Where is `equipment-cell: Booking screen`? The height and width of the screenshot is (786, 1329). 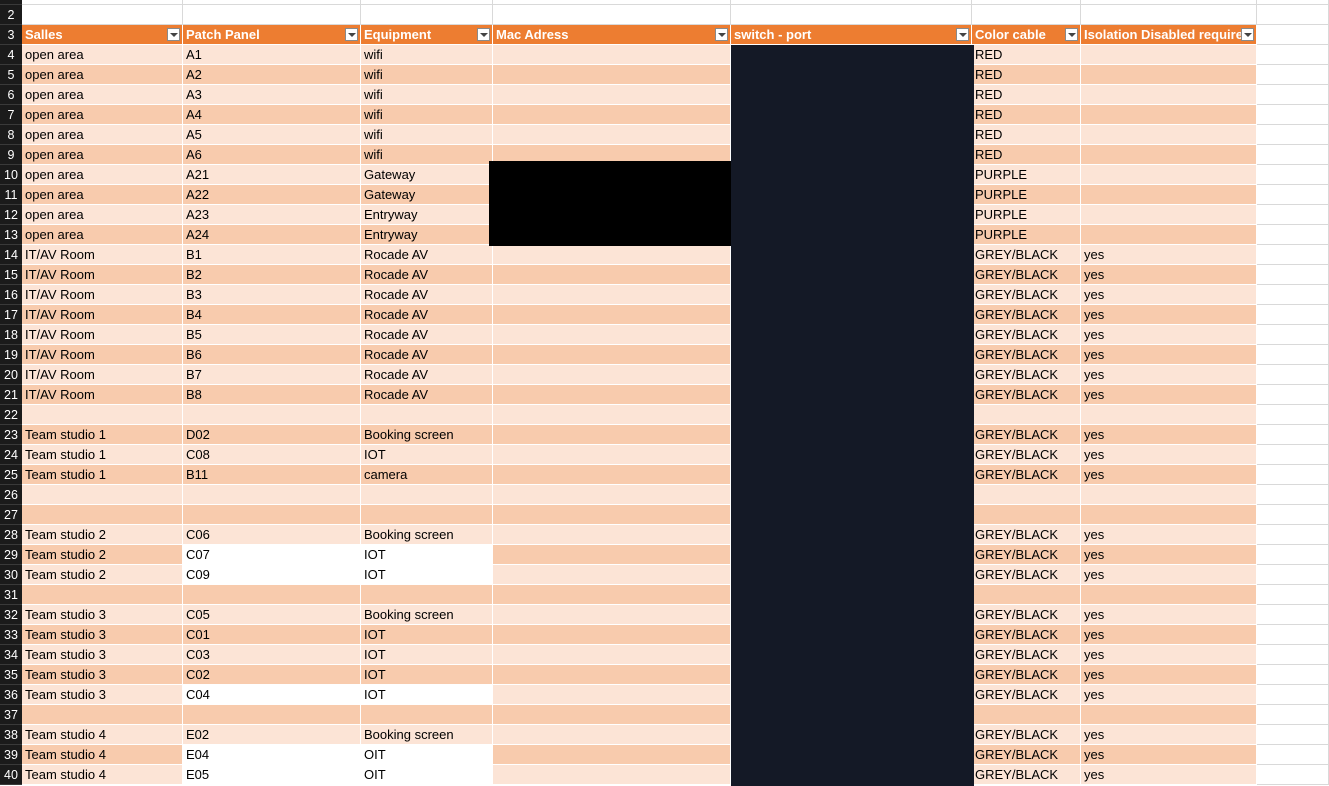
equipment-cell: Booking screen is located at coordinates (427, 615).